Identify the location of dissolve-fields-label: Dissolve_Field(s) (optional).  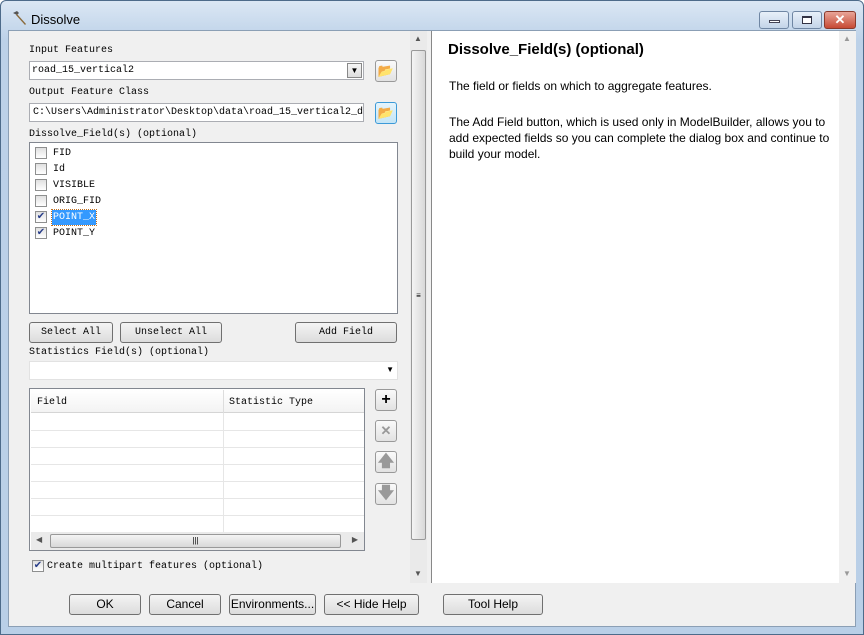
(113, 134).